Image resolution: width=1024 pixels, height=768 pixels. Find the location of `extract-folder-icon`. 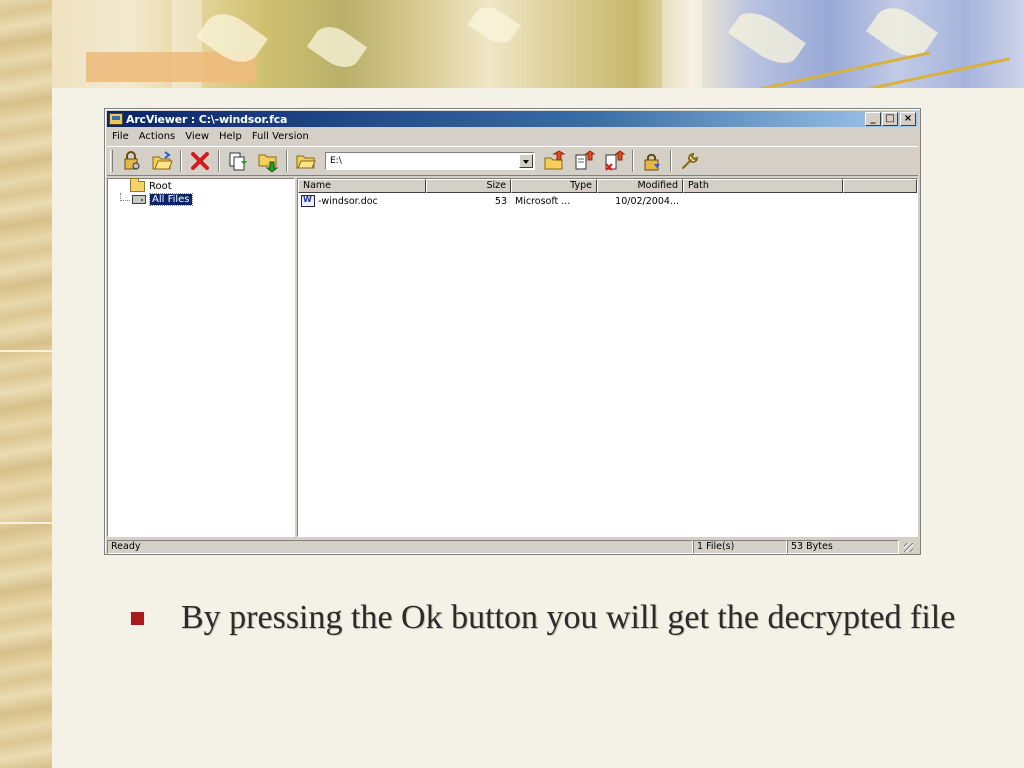

extract-folder-icon is located at coordinates (268, 161).